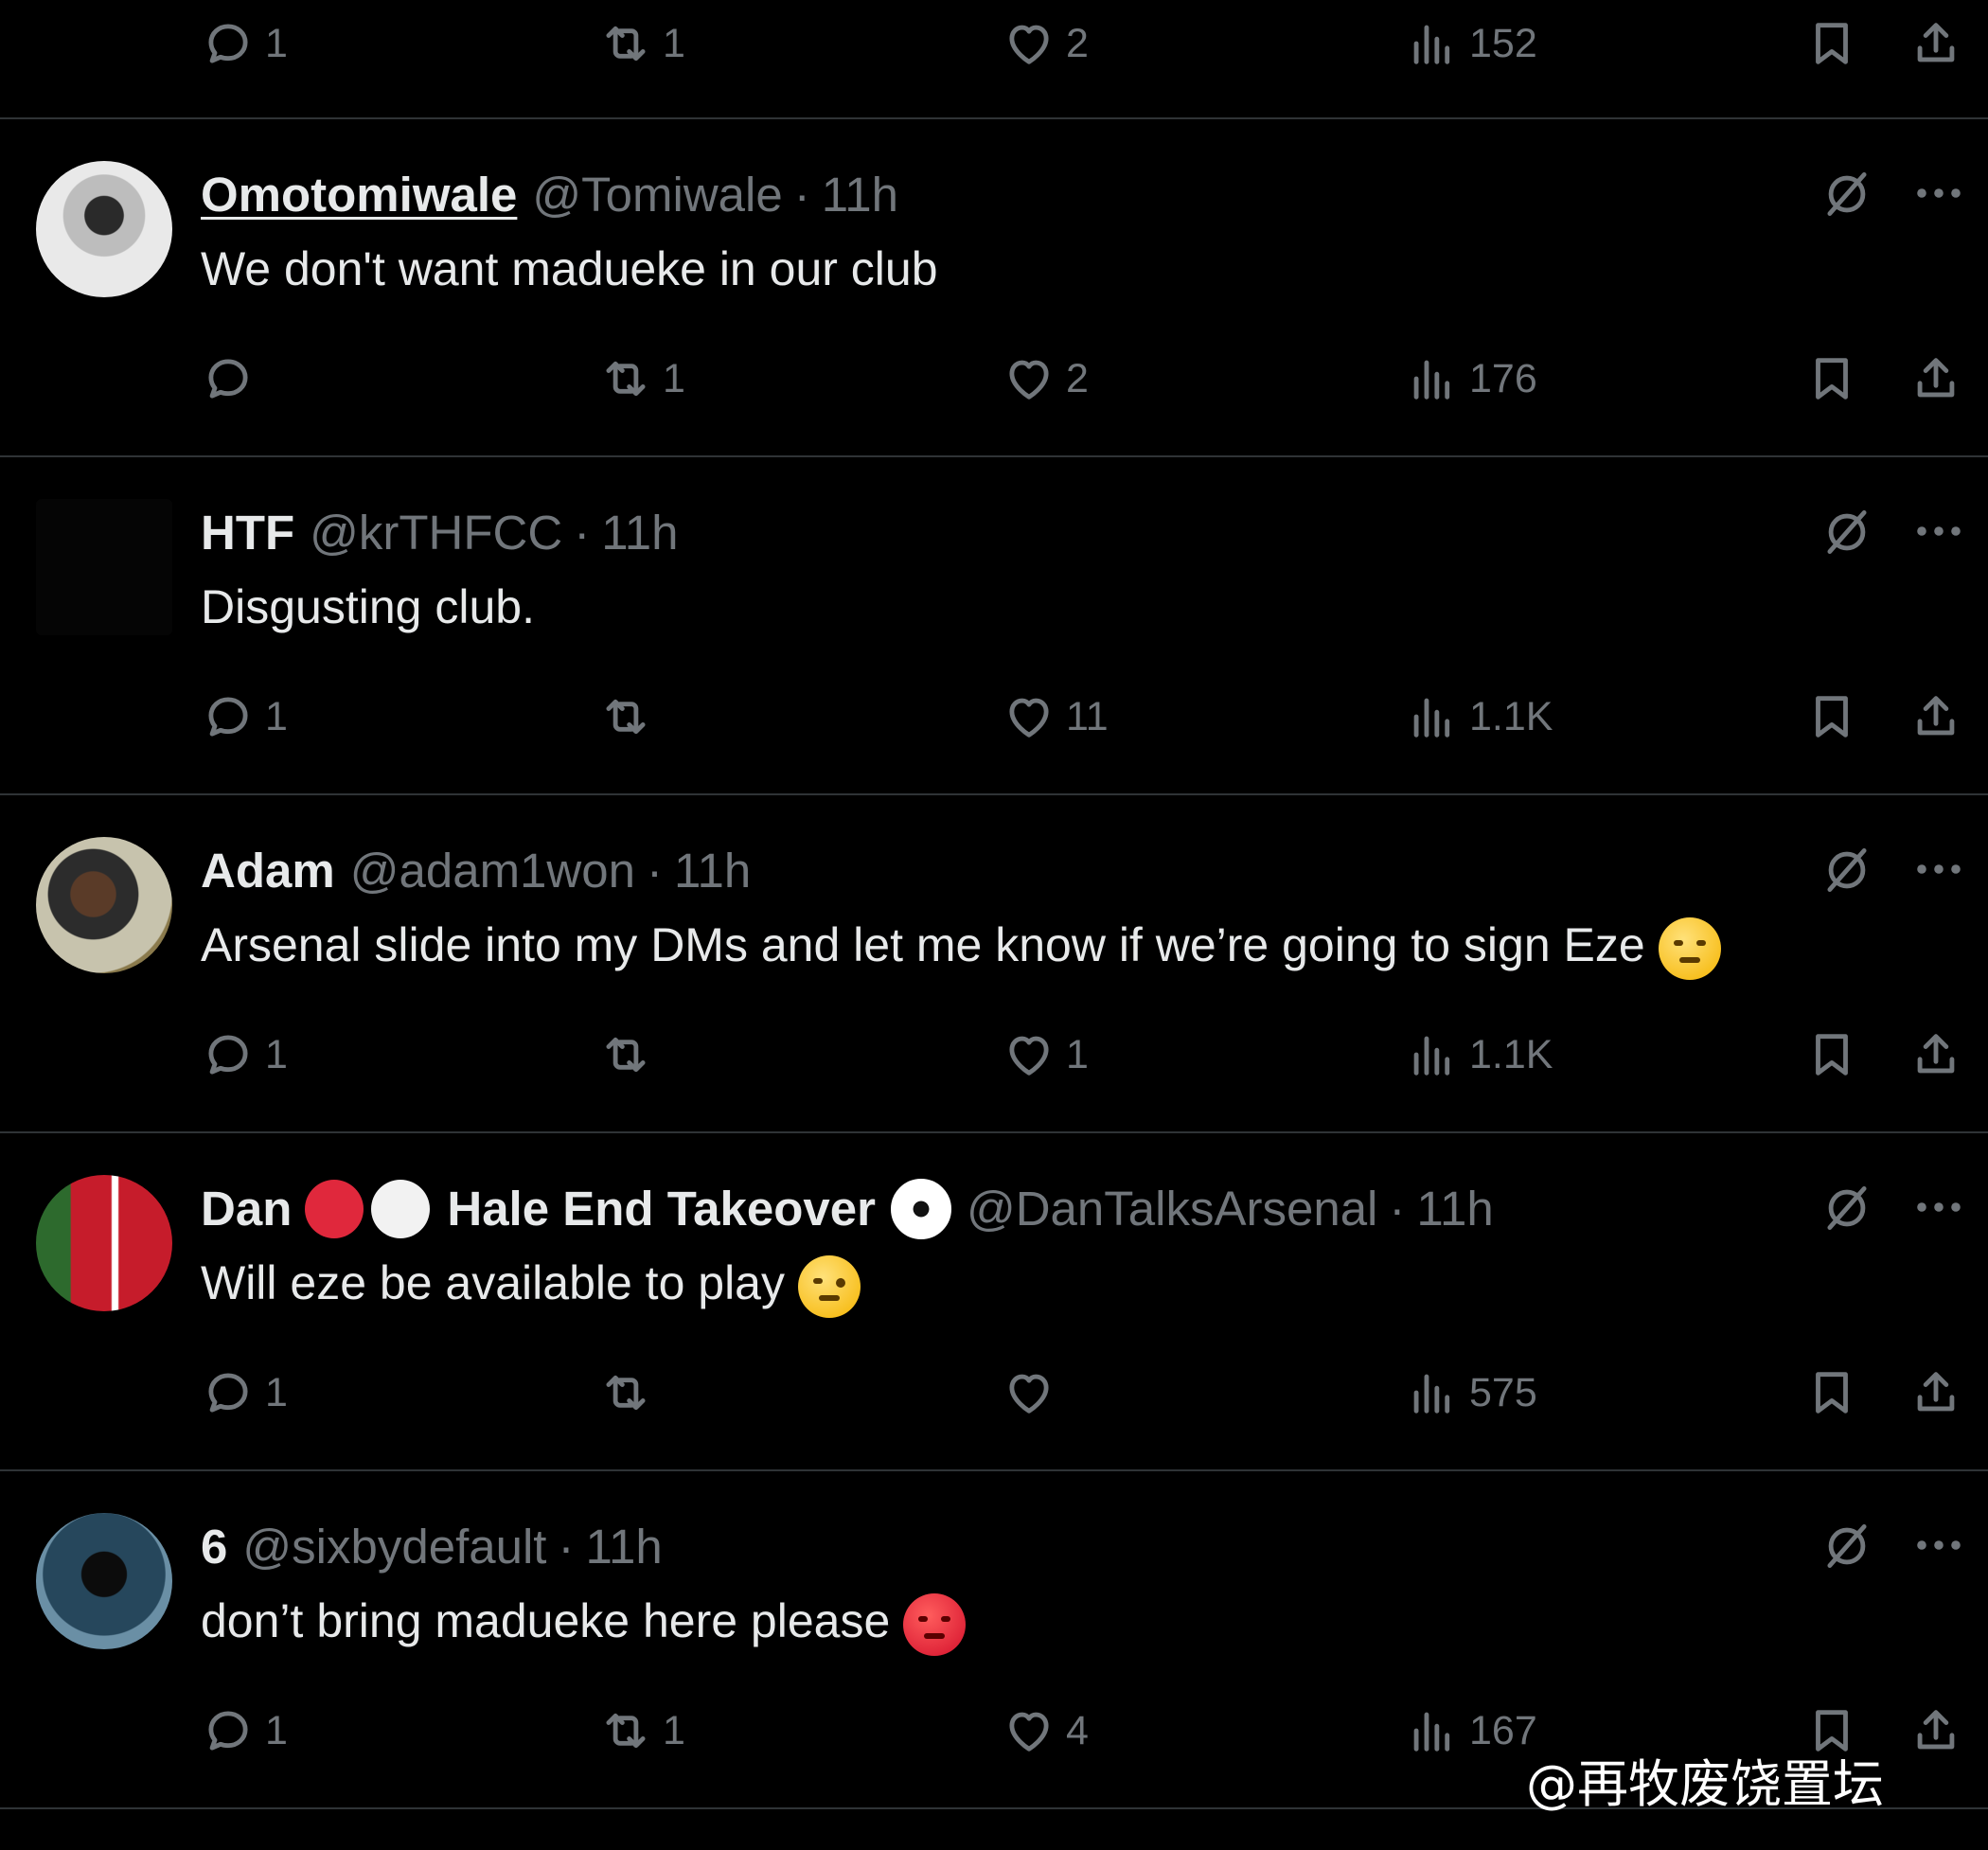 The height and width of the screenshot is (1850, 1988). I want to click on red-circle-icon, so click(334, 1209).